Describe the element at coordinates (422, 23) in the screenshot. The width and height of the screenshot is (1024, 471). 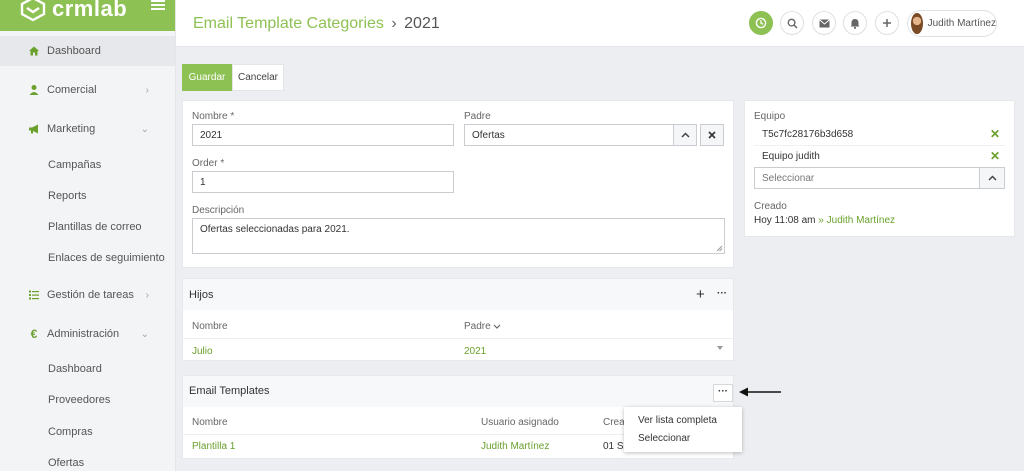
I see `breadcrumb-current: 2021` at that location.